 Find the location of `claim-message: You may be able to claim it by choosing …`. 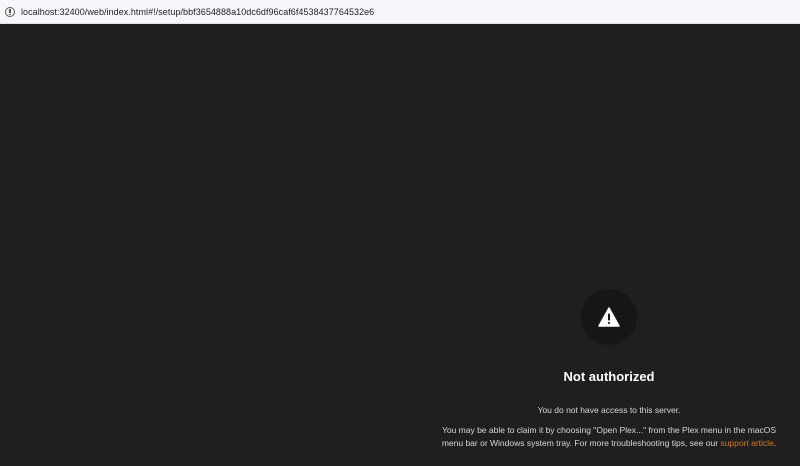

claim-message: You may be able to claim it by choosing … is located at coordinates (609, 436).